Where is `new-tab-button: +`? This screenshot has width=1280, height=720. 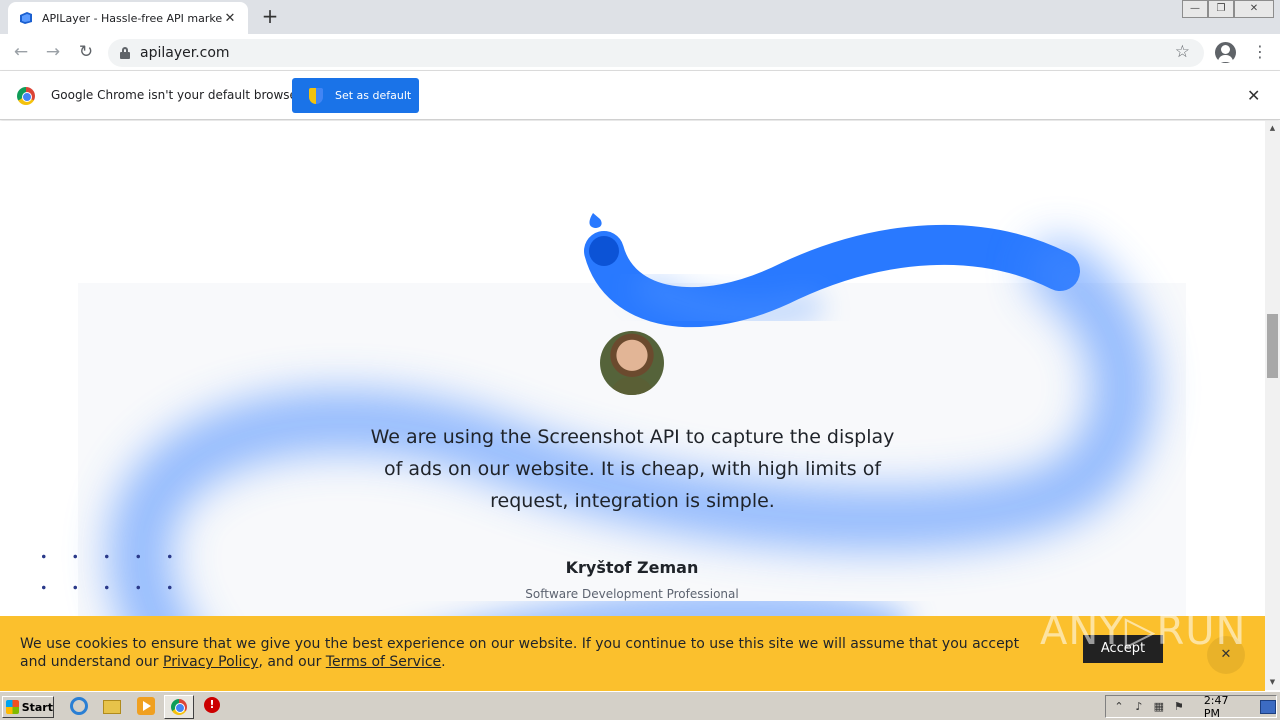 new-tab-button: + is located at coordinates (270, 17).